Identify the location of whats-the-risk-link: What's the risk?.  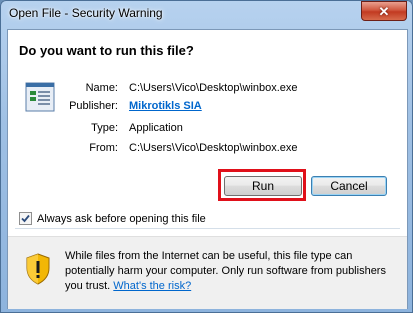
(152, 286).